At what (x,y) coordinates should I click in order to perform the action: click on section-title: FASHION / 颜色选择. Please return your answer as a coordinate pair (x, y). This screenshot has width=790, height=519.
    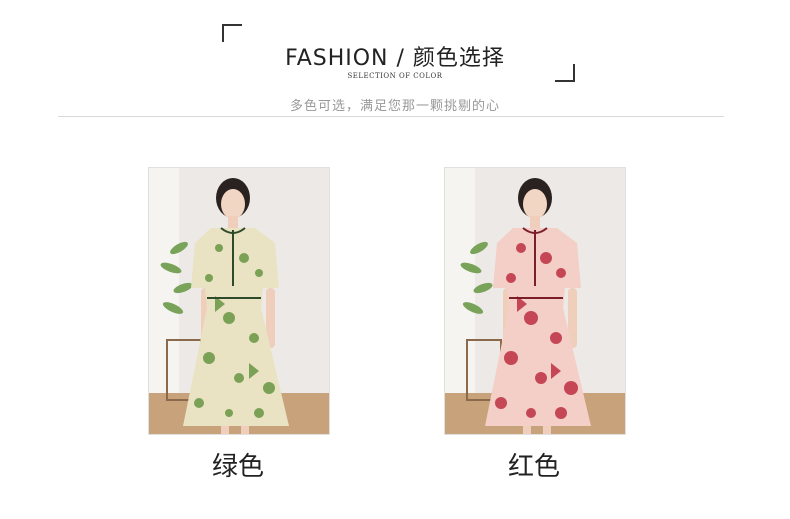
    Looking at the image, I should click on (395, 58).